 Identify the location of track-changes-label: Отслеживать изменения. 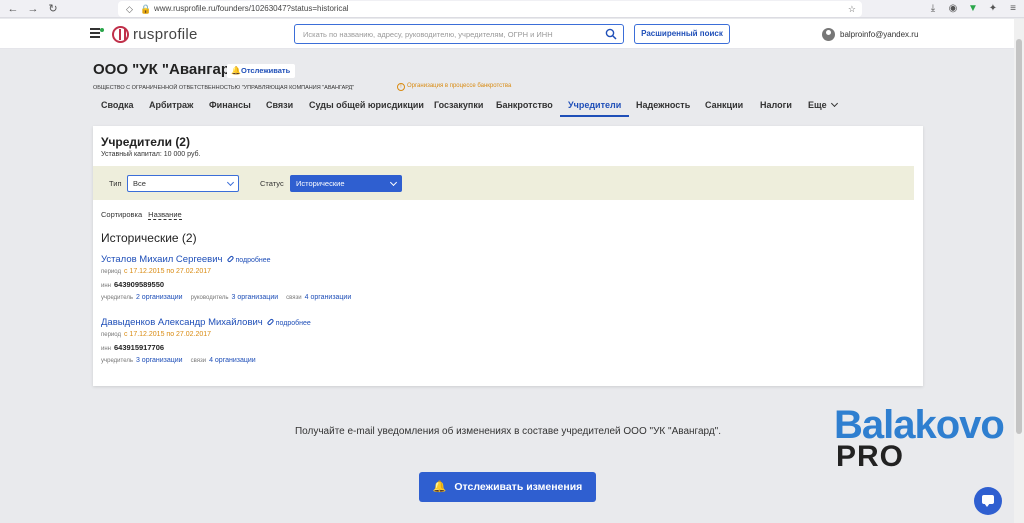
(518, 487).